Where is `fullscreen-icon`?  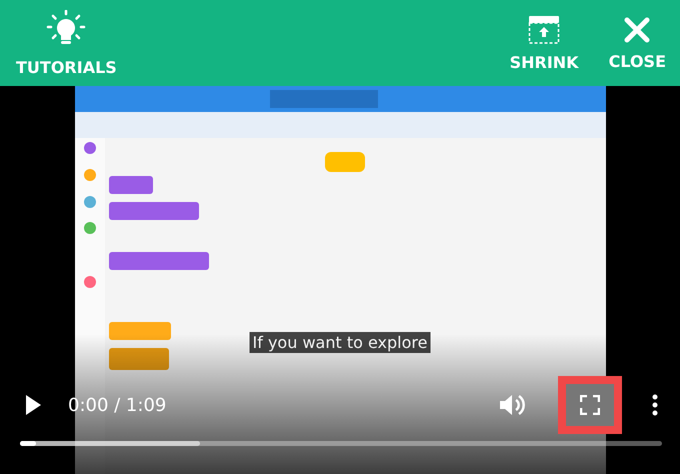
fullscreen-icon is located at coordinates (590, 405).